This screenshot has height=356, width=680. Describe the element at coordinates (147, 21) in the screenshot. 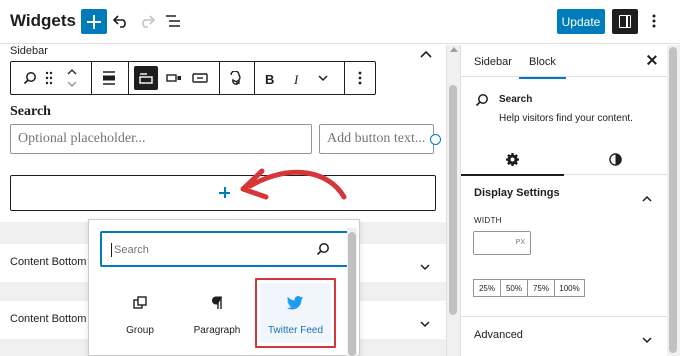

I see `redo-icon` at that location.